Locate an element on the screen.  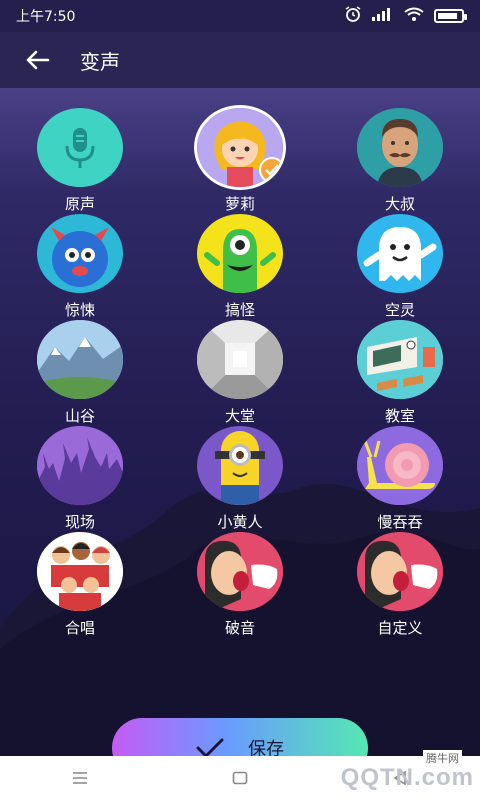
voice-label: 自定义 is located at coordinates (400, 628).